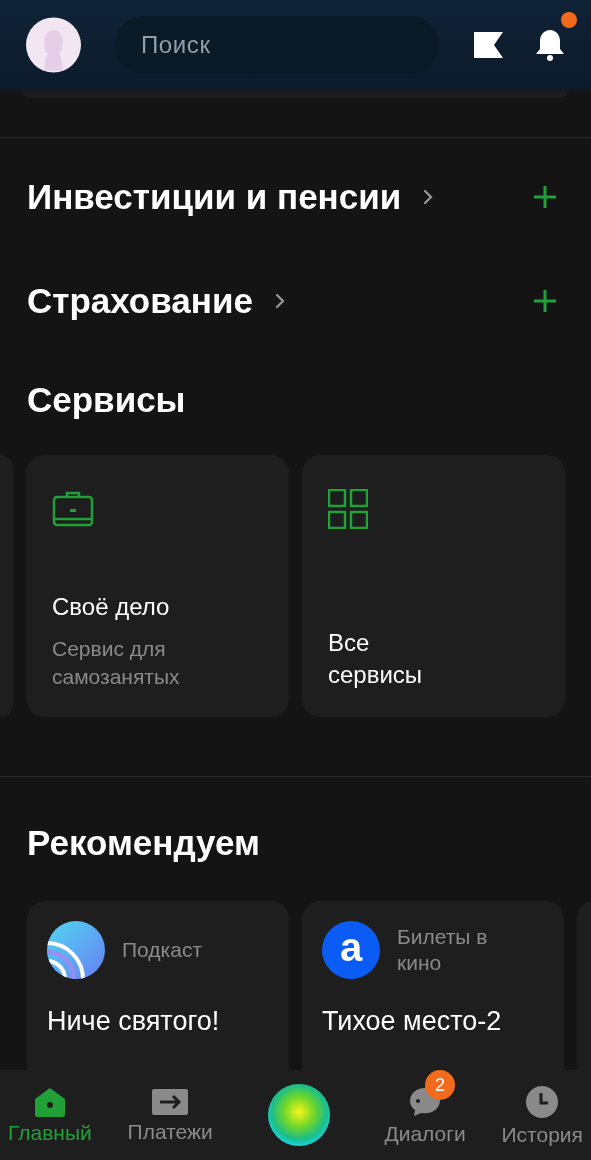 The image size is (591, 1160). Describe the element at coordinates (542, 1102) in the screenshot. I see `clock-icon` at that location.